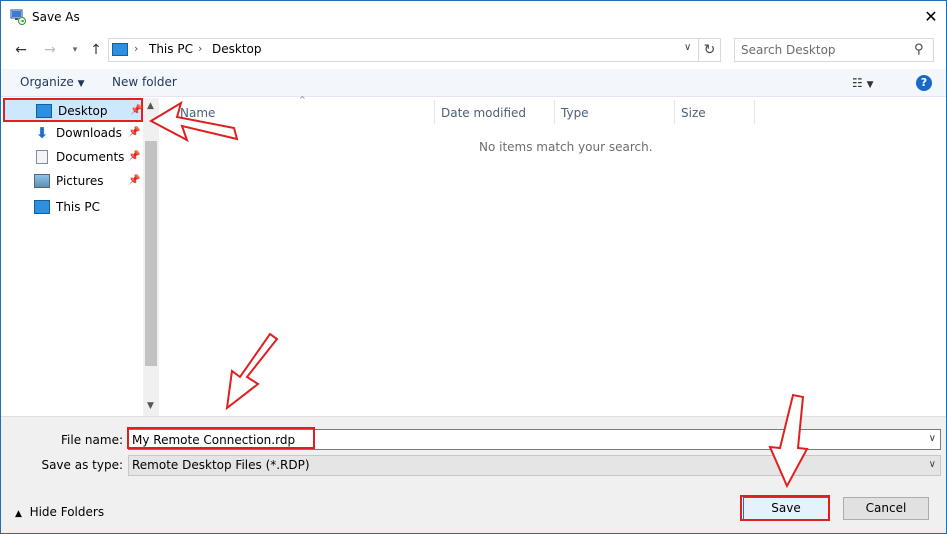 Image resolution: width=947 pixels, height=534 pixels. I want to click on title-bar: Save As ✕, so click(473, 17).